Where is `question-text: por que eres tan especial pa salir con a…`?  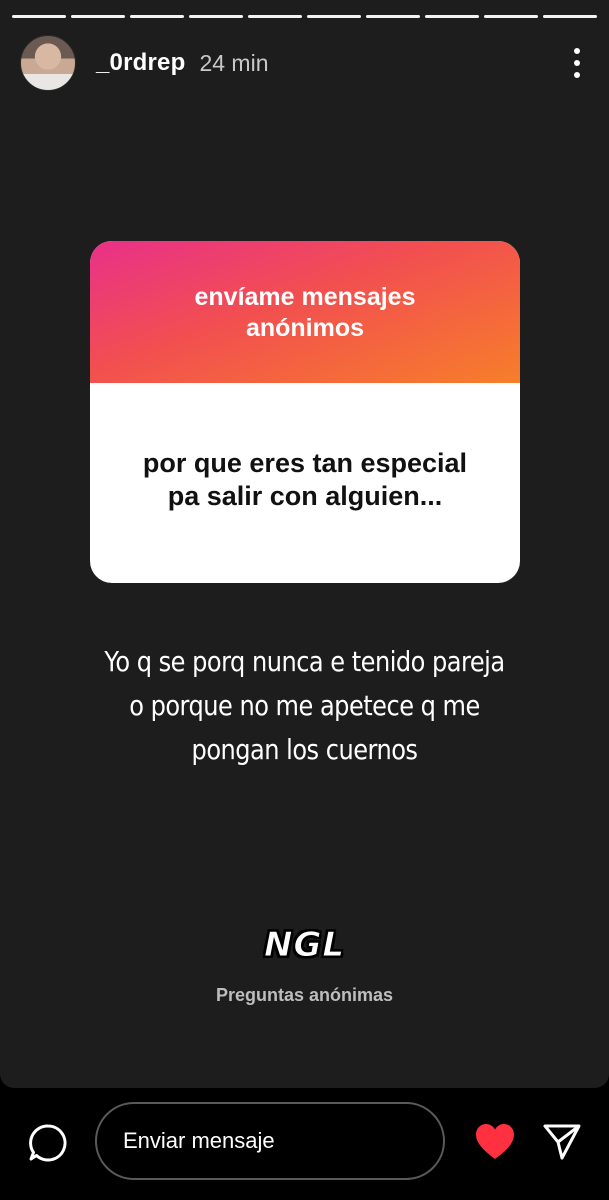
question-text: por que eres tan especial pa salir con a… is located at coordinates (305, 479).